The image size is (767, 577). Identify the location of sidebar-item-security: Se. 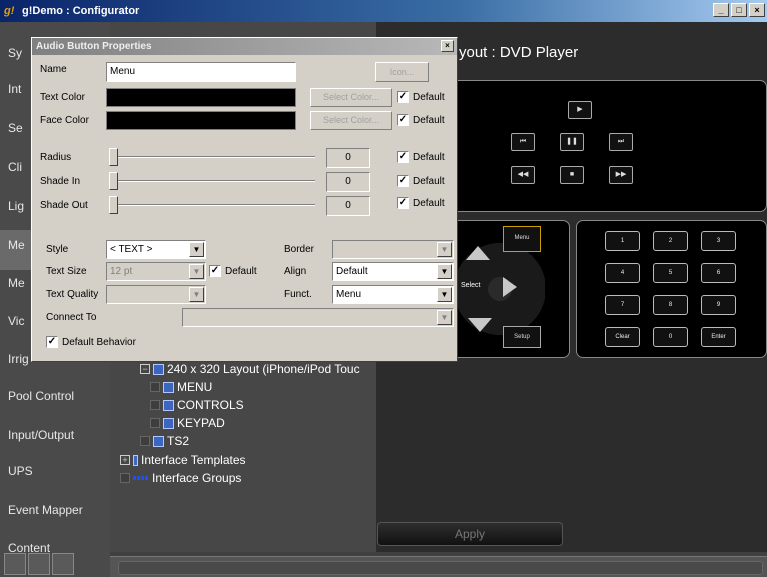
(15, 128).